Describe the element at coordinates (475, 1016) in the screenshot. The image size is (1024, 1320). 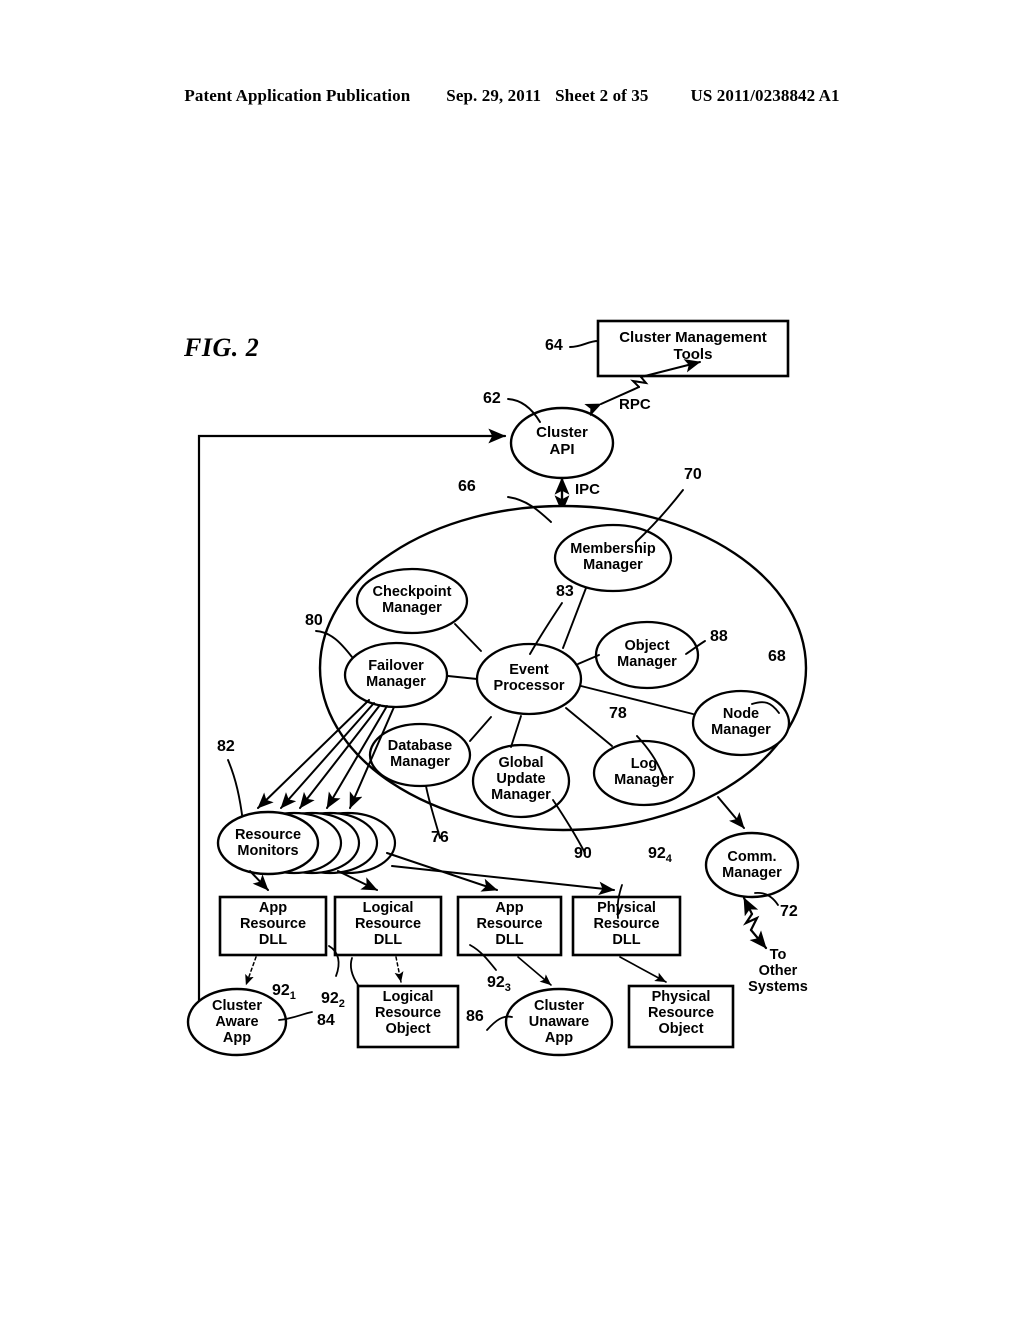
I see `ref-86: 86` at that location.